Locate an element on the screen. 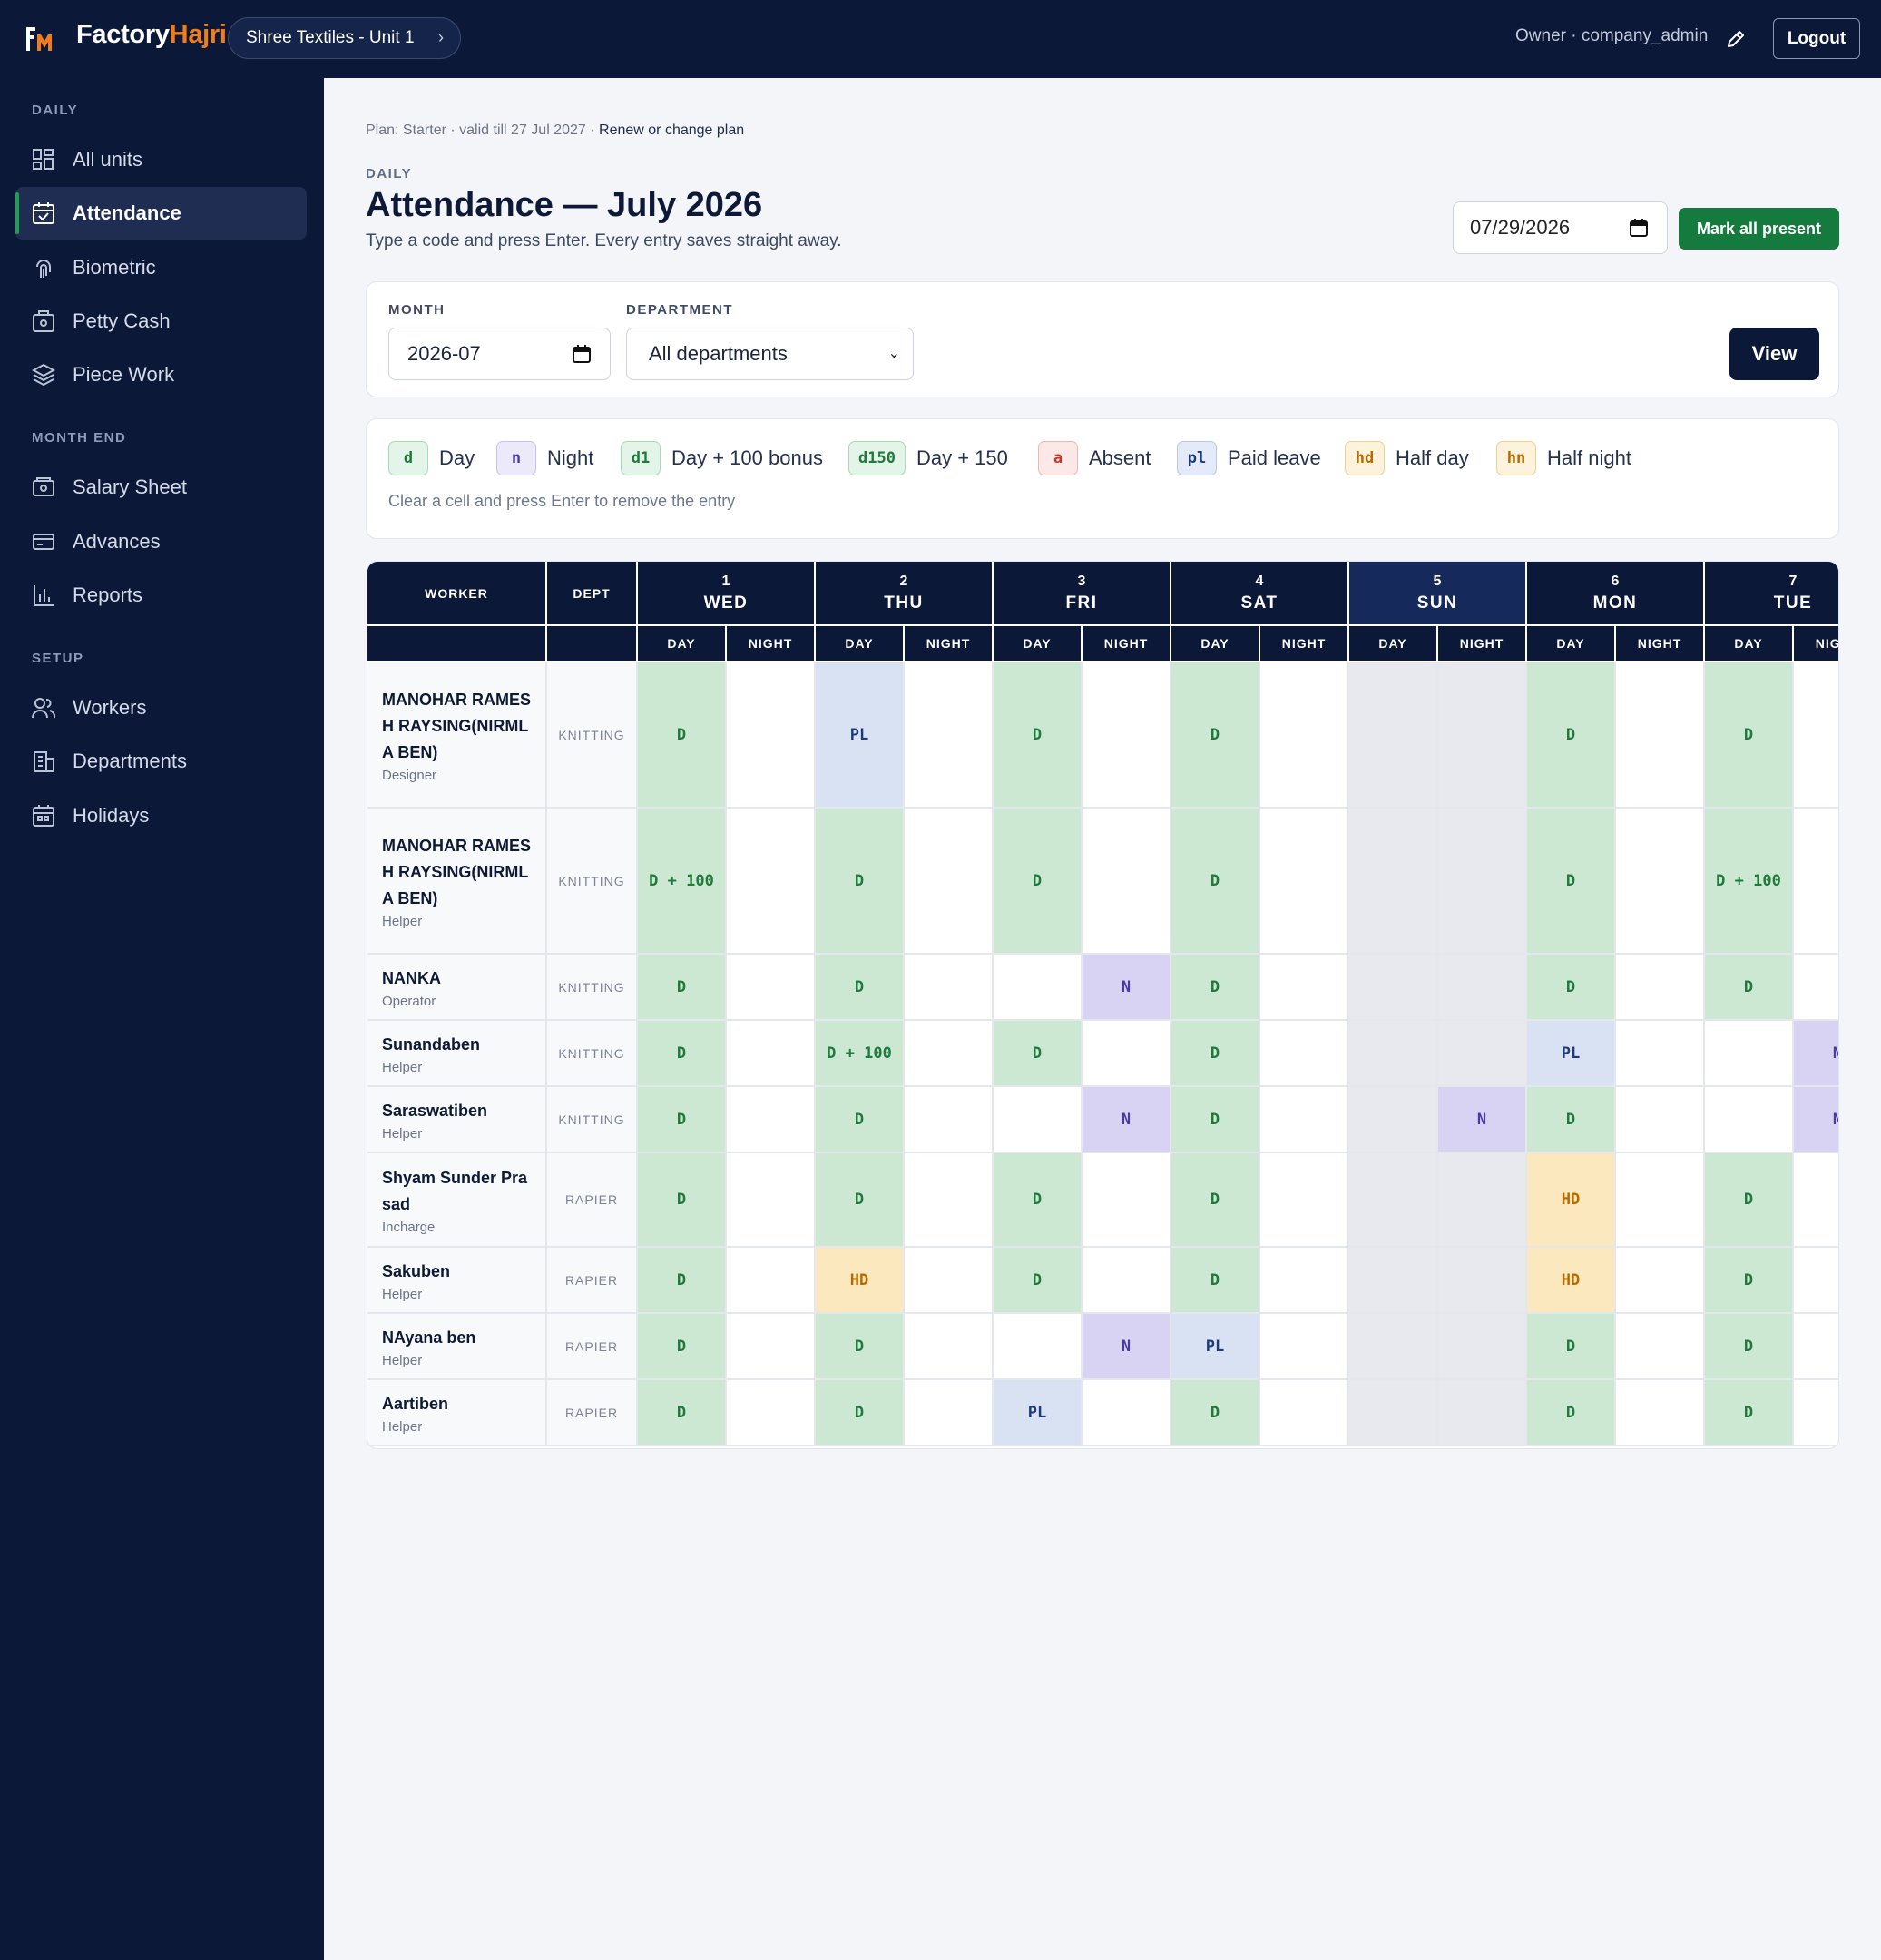  sidebar-item-advances: Advances is located at coordinates (161, 541).